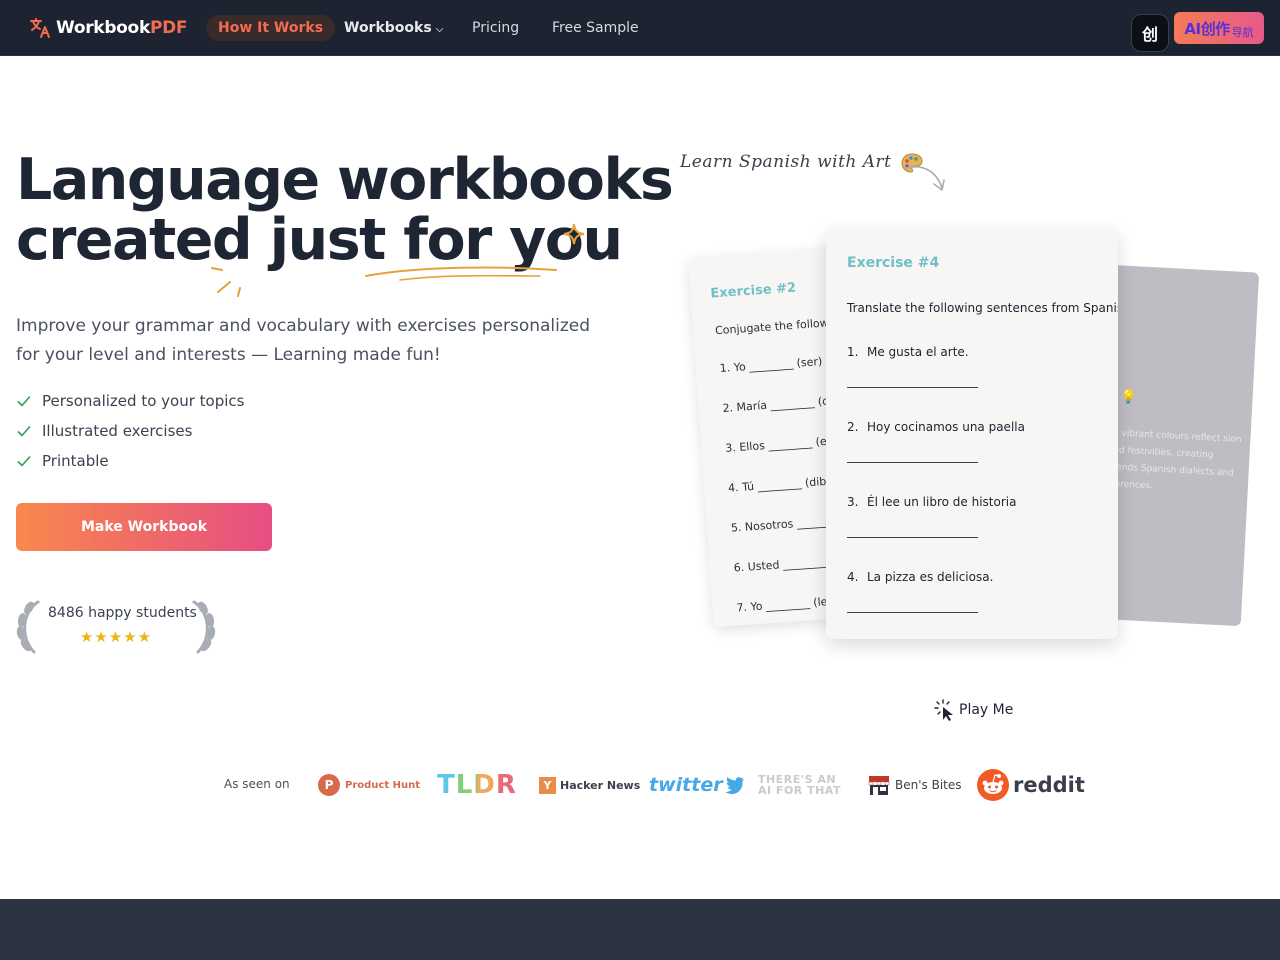  I want to click on nav-how-it-works: How It Works, so click(271, 28).